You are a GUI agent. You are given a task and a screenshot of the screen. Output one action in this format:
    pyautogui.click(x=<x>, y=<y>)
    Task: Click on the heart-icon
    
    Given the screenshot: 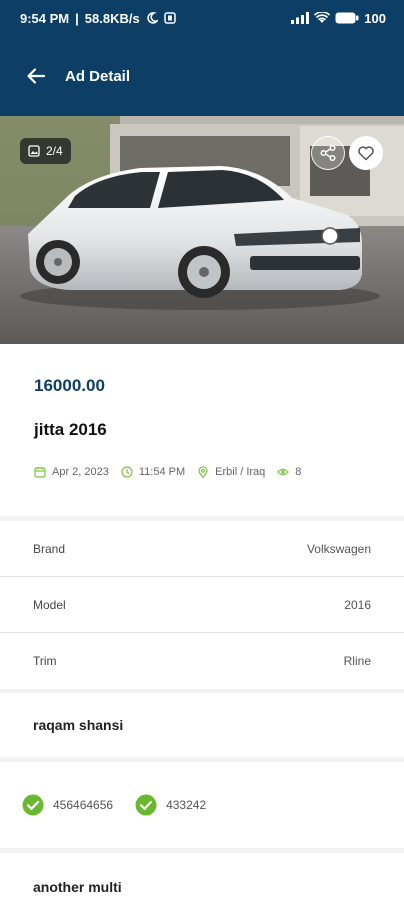 What is the action you would take?
    pyautogui.click(x=366, y=153)
    